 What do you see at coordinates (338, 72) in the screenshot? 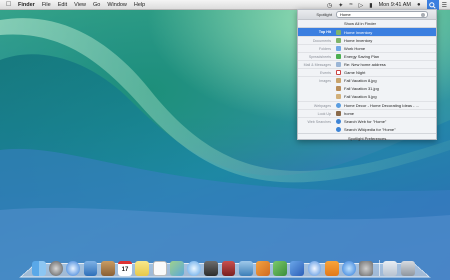
I see `calendar-icon` at bounding box center [338, 72].